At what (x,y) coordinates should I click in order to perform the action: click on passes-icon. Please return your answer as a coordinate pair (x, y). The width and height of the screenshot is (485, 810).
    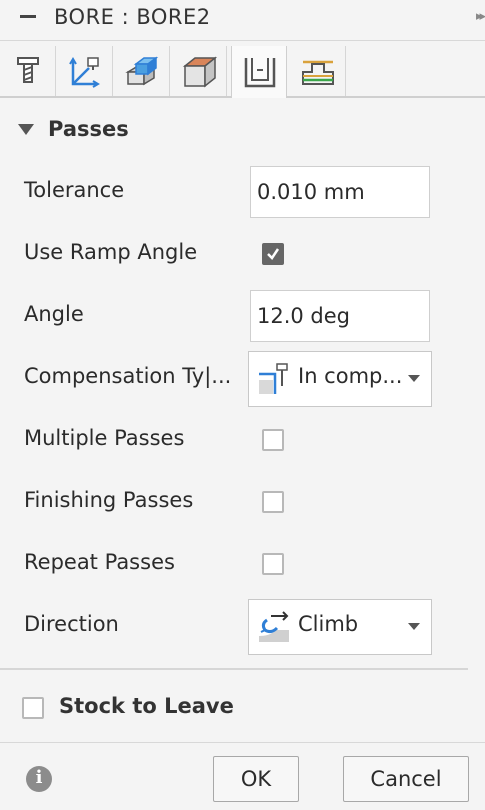
    Looking at the image, I should click on (260, 73).